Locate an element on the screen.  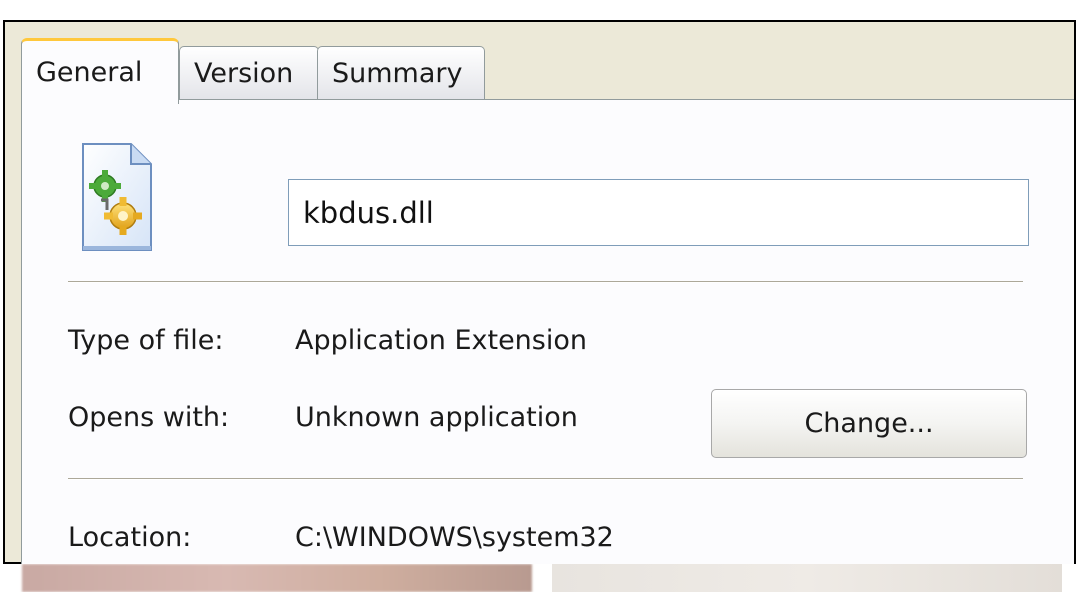
location-value: C:\WINDOWS\system32 is located at coordinates (454, 537).